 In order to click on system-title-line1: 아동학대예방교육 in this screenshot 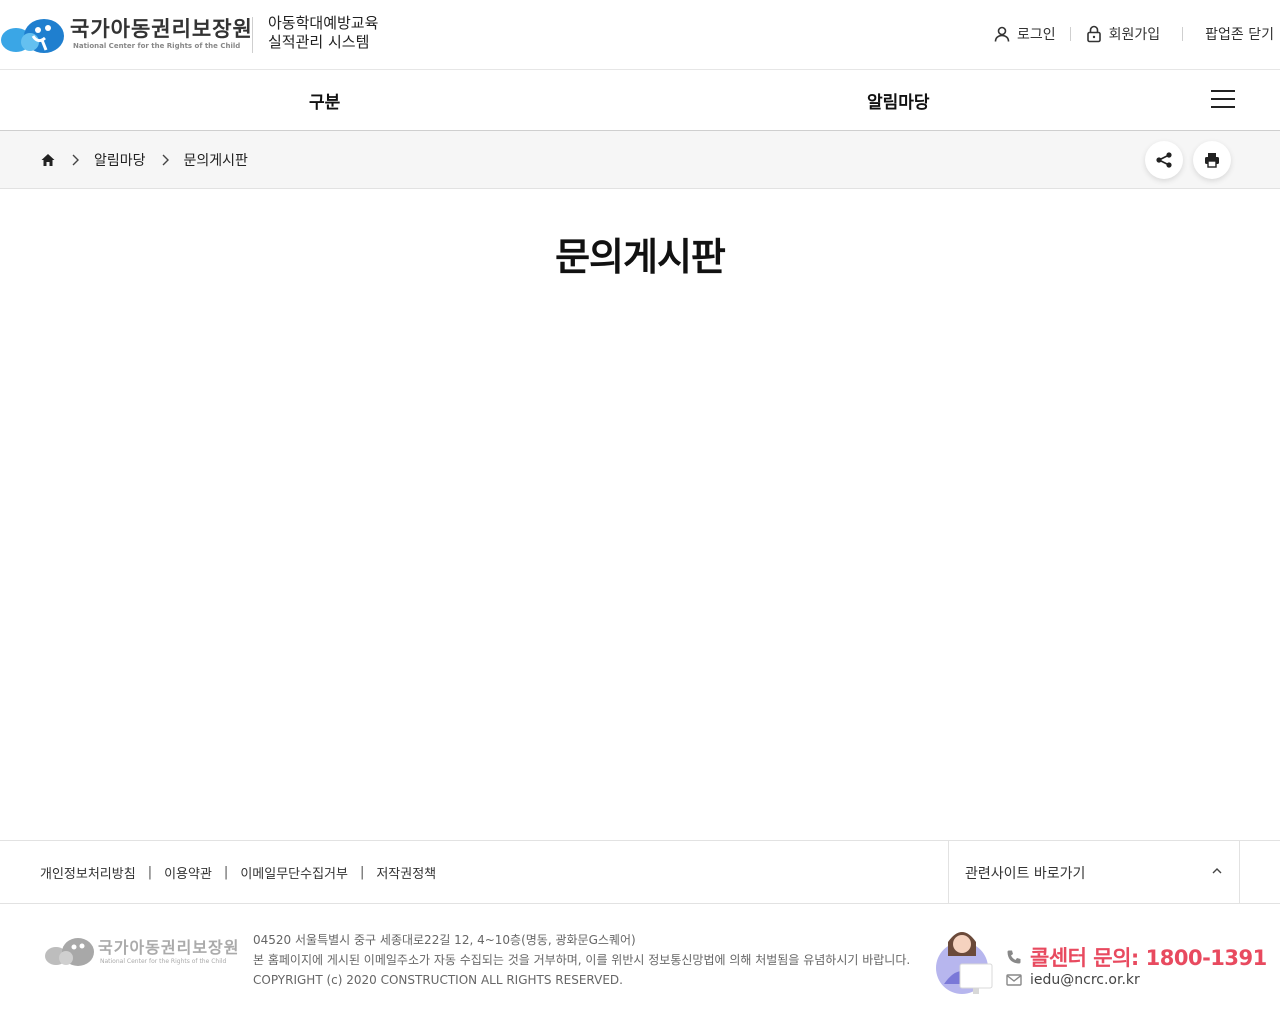, I will do `click(323, 23)`.